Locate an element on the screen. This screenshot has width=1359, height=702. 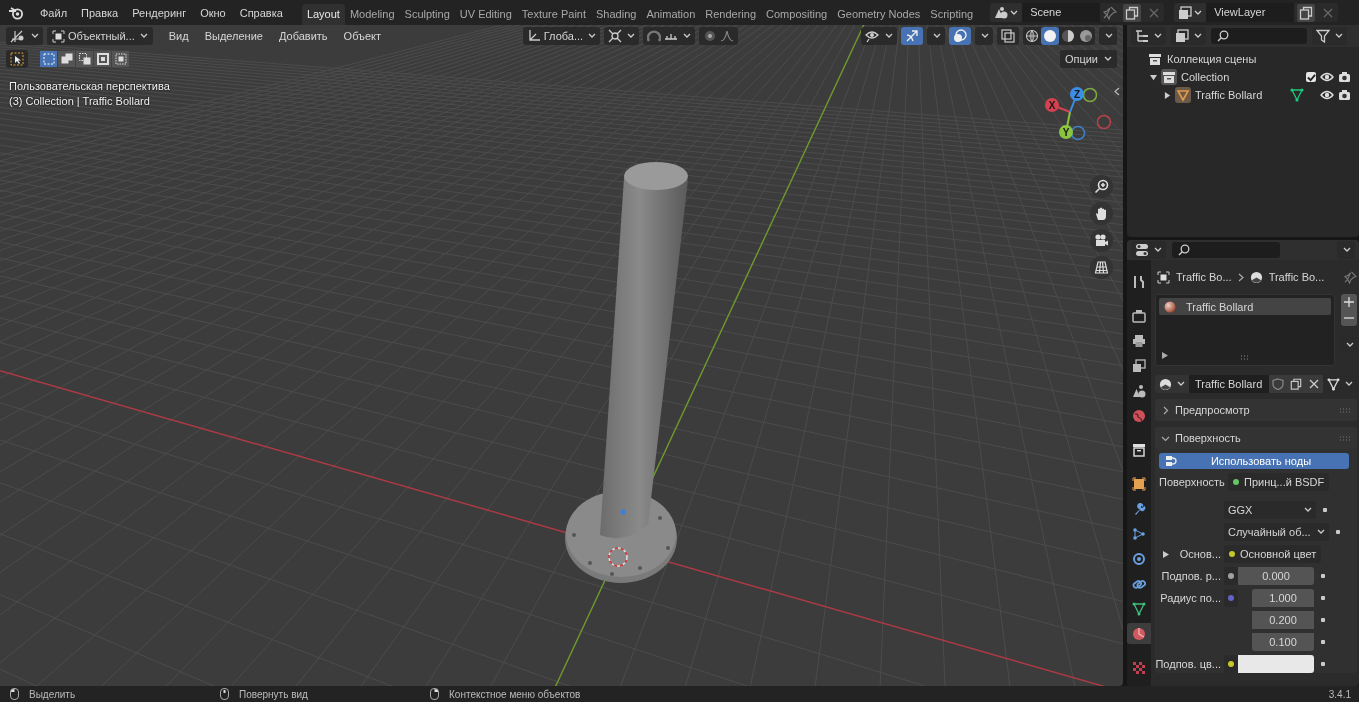
view-layer-selector-button is located at coordinates (1190, 12).